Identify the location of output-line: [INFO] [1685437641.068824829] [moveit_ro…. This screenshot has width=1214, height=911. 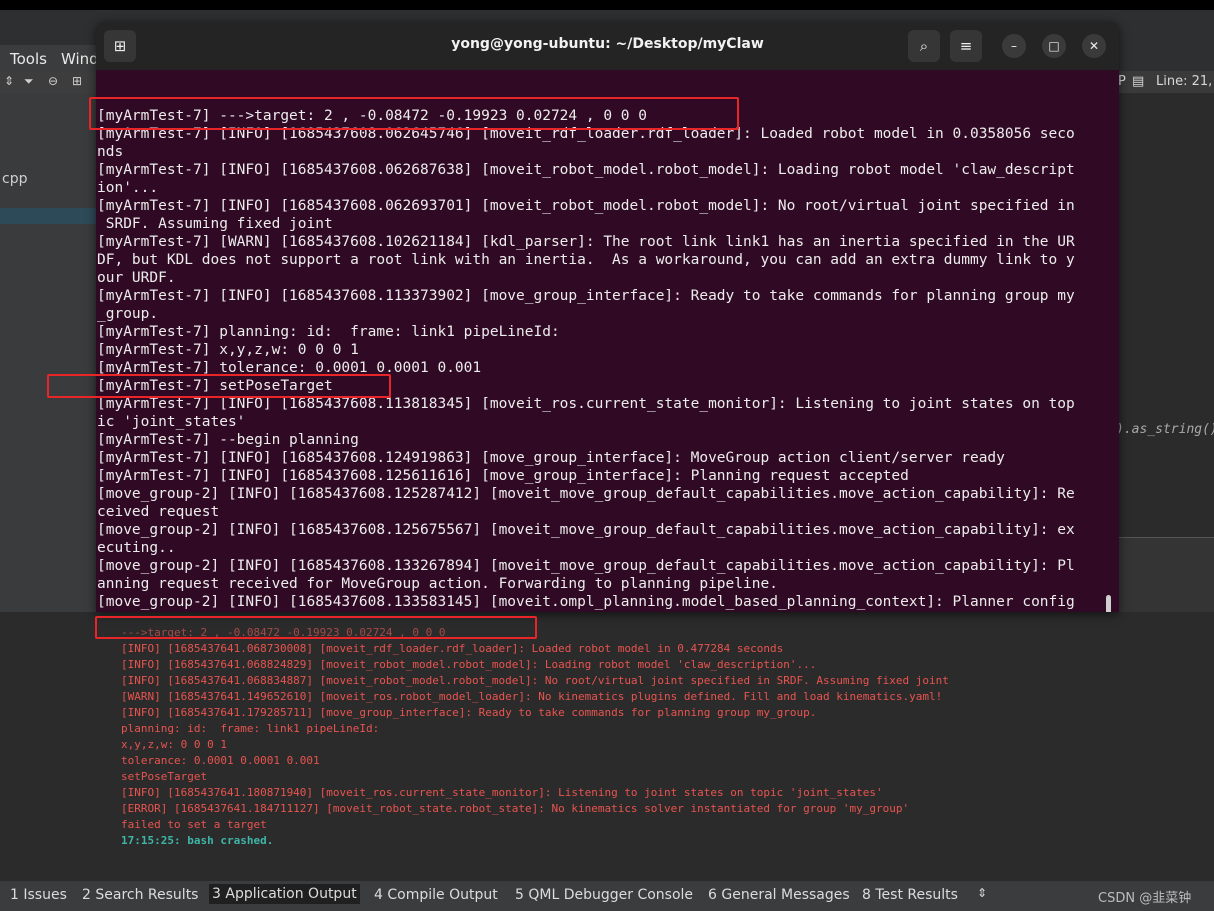
(469, 664).